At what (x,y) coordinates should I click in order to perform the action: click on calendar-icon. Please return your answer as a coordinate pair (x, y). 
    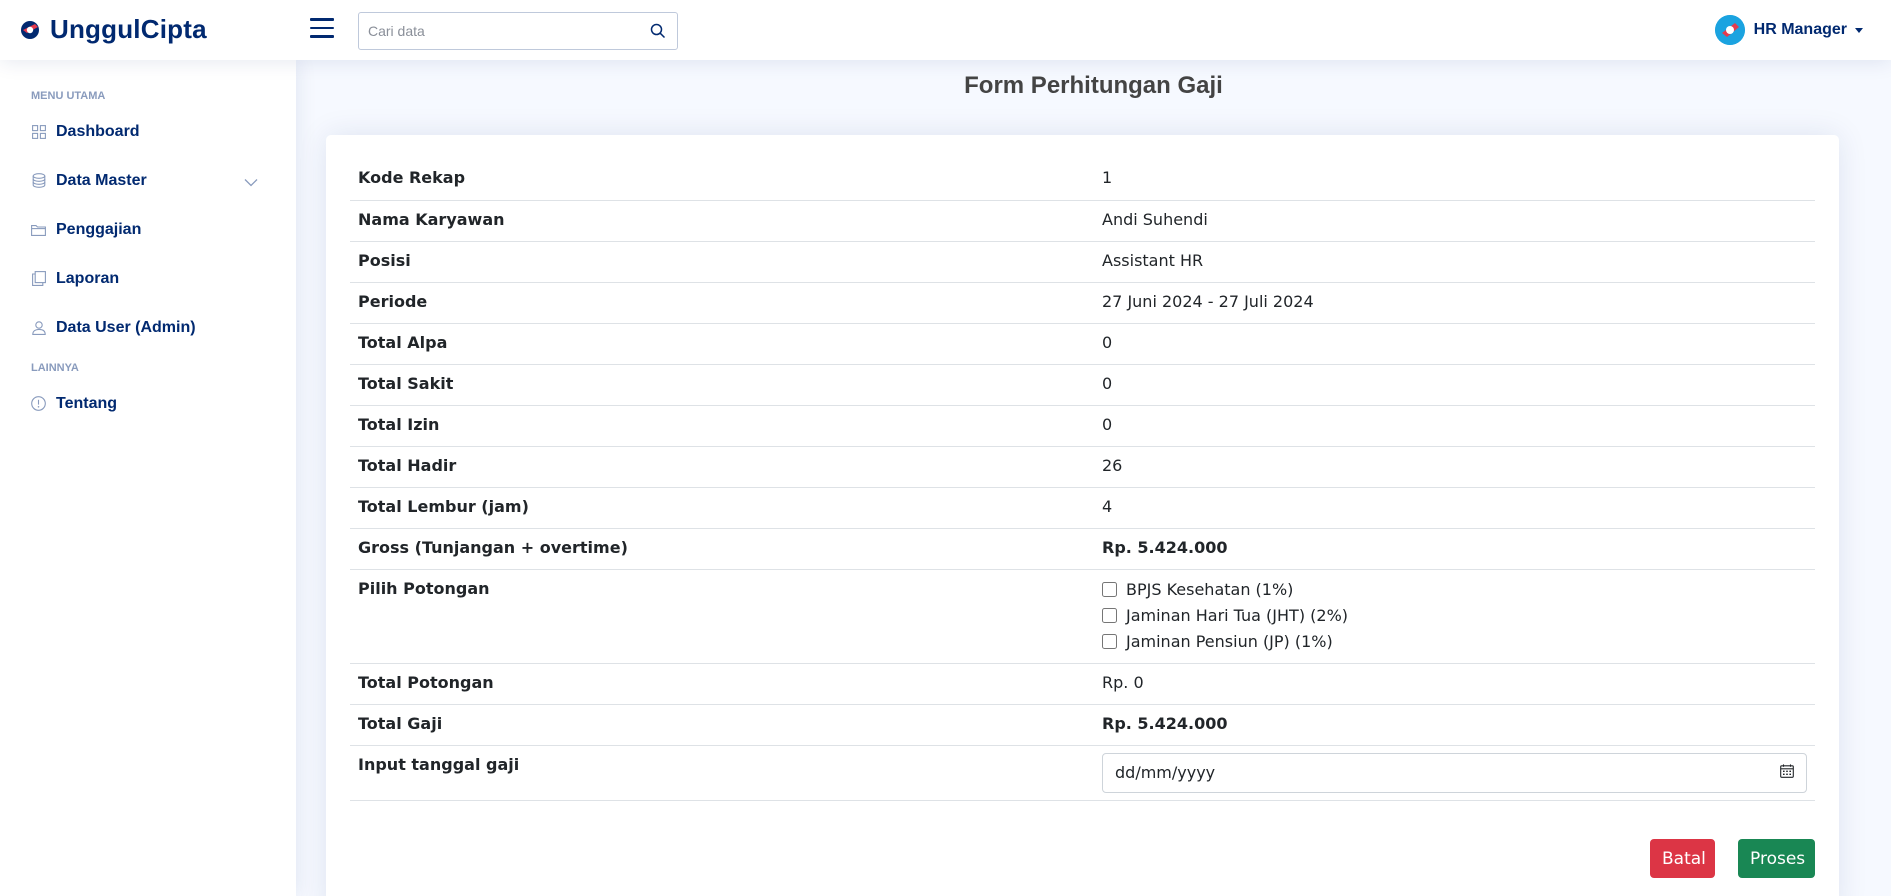
    Looking at the image, I should click on (1787, 772).